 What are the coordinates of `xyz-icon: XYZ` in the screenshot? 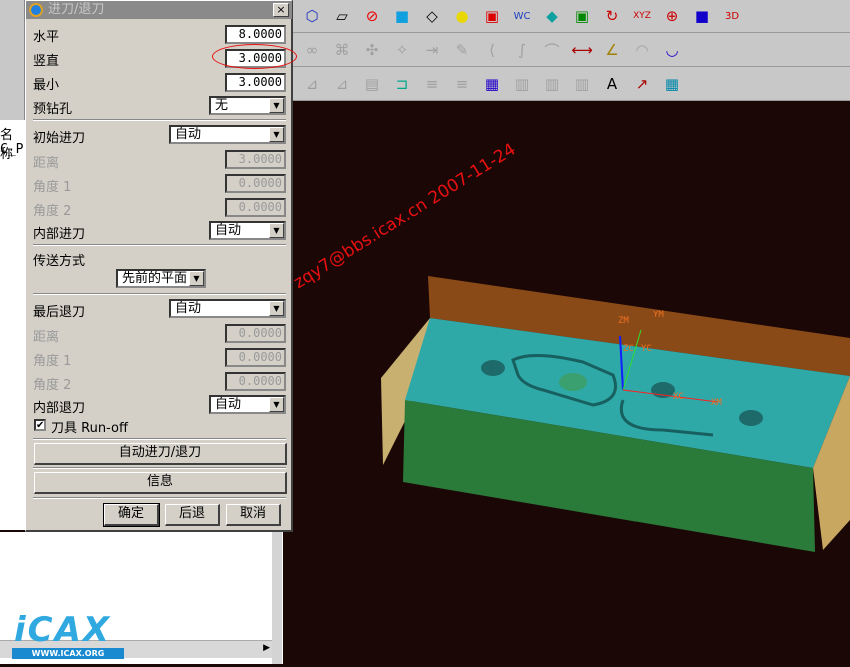 It's located at (642, 16).